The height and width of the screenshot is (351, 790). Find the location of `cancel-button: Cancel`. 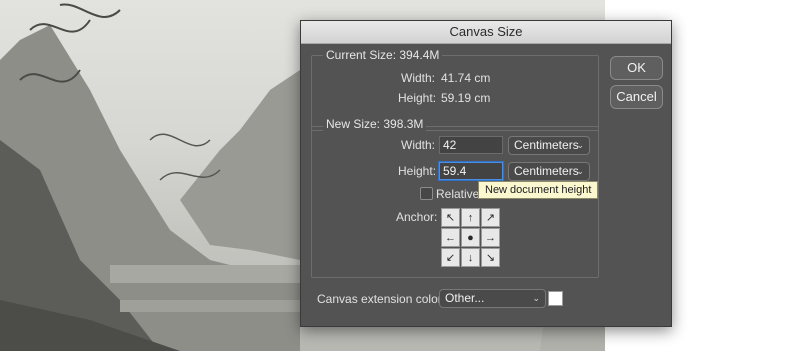

cancel-button: Cancel is located at coordinates (636, 97).